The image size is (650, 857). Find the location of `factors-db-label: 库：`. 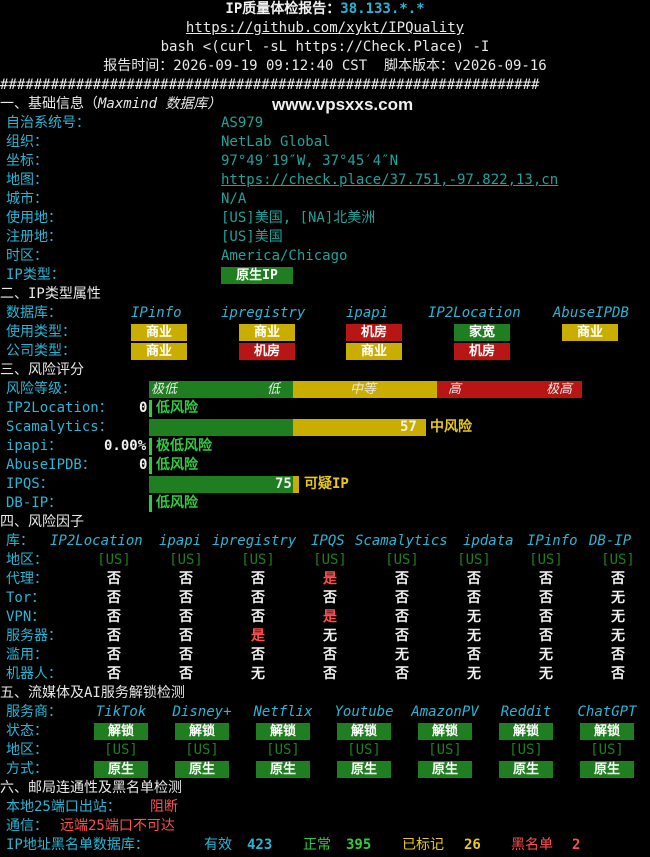

factors-db-label: 库： is located at coordinates (20, 541).